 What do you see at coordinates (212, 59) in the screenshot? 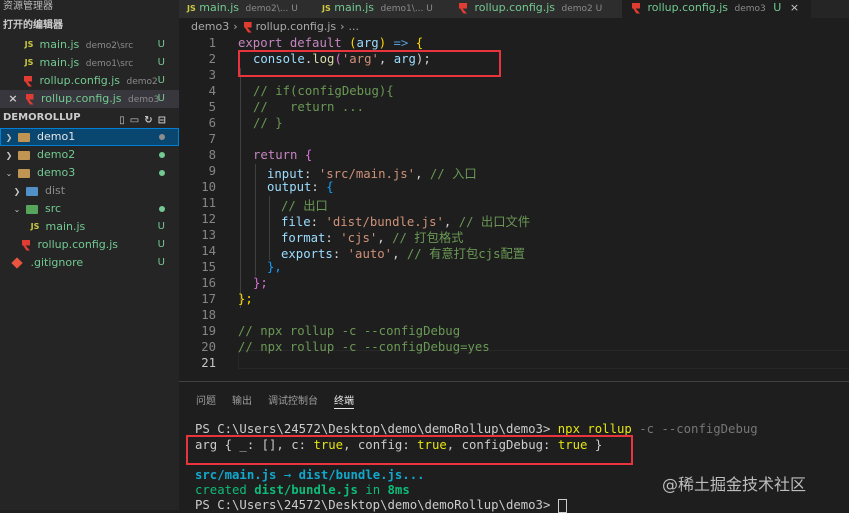
I see `line-number: 2` at bounding box center [212, 59].